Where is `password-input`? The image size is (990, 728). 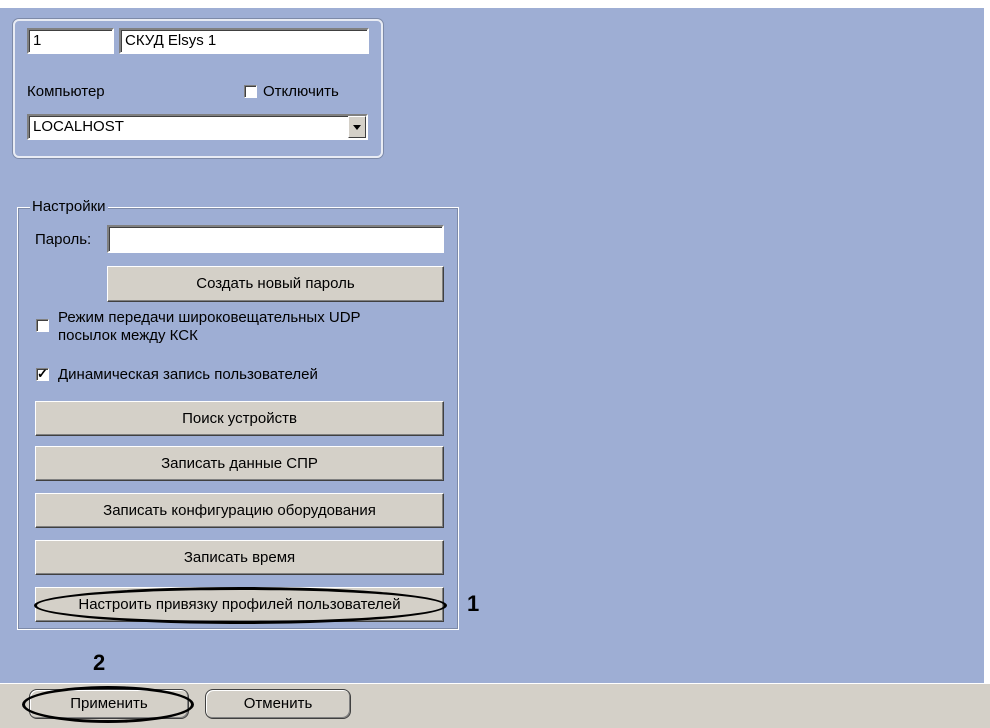
password-input is located at coordinates (275, 239).